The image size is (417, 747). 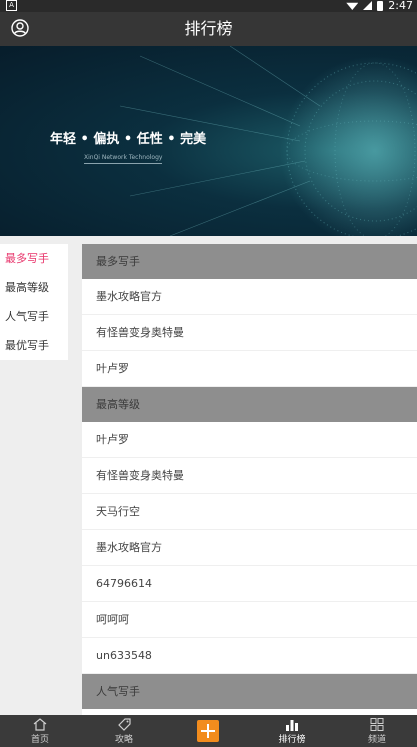 I want to click on tab-guides: 攻略, so click(x=124, y=731).